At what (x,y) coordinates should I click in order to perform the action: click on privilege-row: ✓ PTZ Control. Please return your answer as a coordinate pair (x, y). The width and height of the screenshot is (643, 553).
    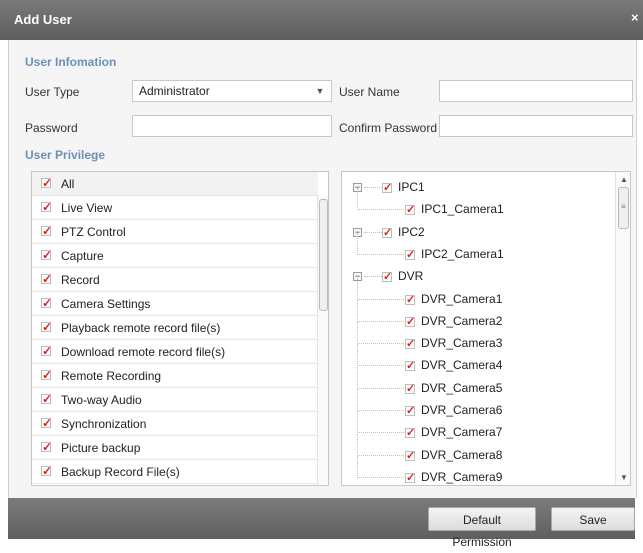
    Looking at the image, I should click on (175, 232).